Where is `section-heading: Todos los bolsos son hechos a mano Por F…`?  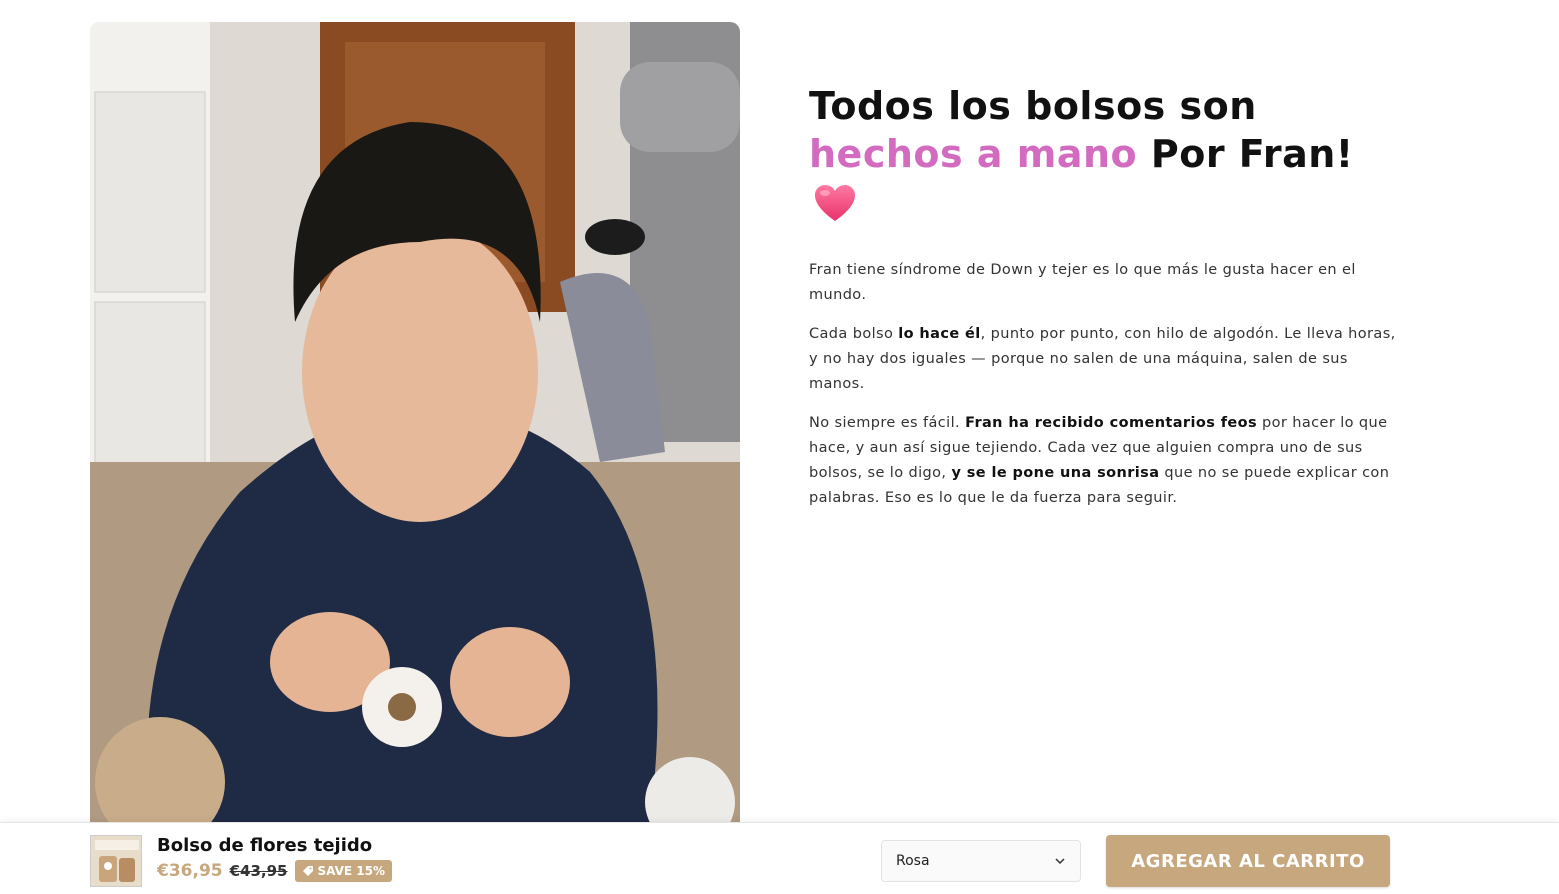
section-heading: Todos los bolsos son hechos a mano Por F… is located at coordinates (1104, 154).